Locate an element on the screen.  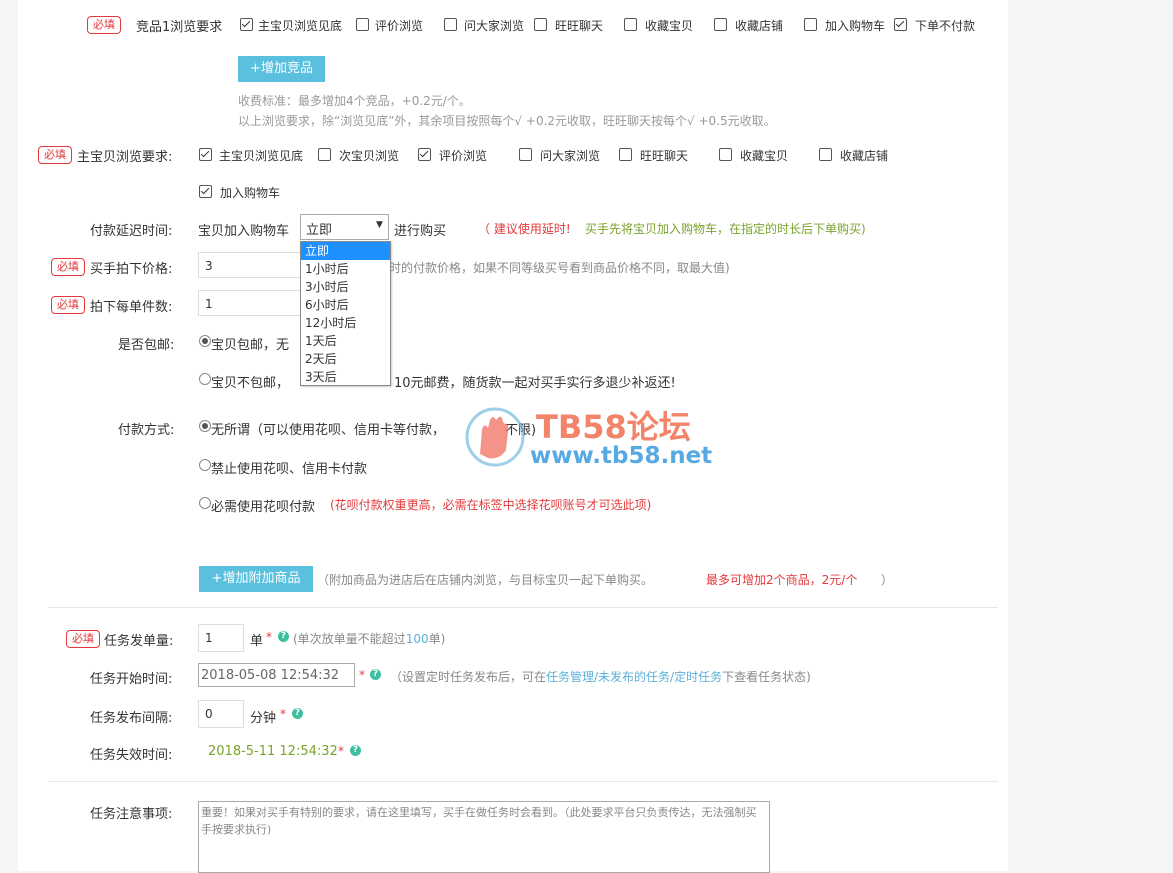
checkbox-label: 下单不付款 is located at coordinates (945, 26).